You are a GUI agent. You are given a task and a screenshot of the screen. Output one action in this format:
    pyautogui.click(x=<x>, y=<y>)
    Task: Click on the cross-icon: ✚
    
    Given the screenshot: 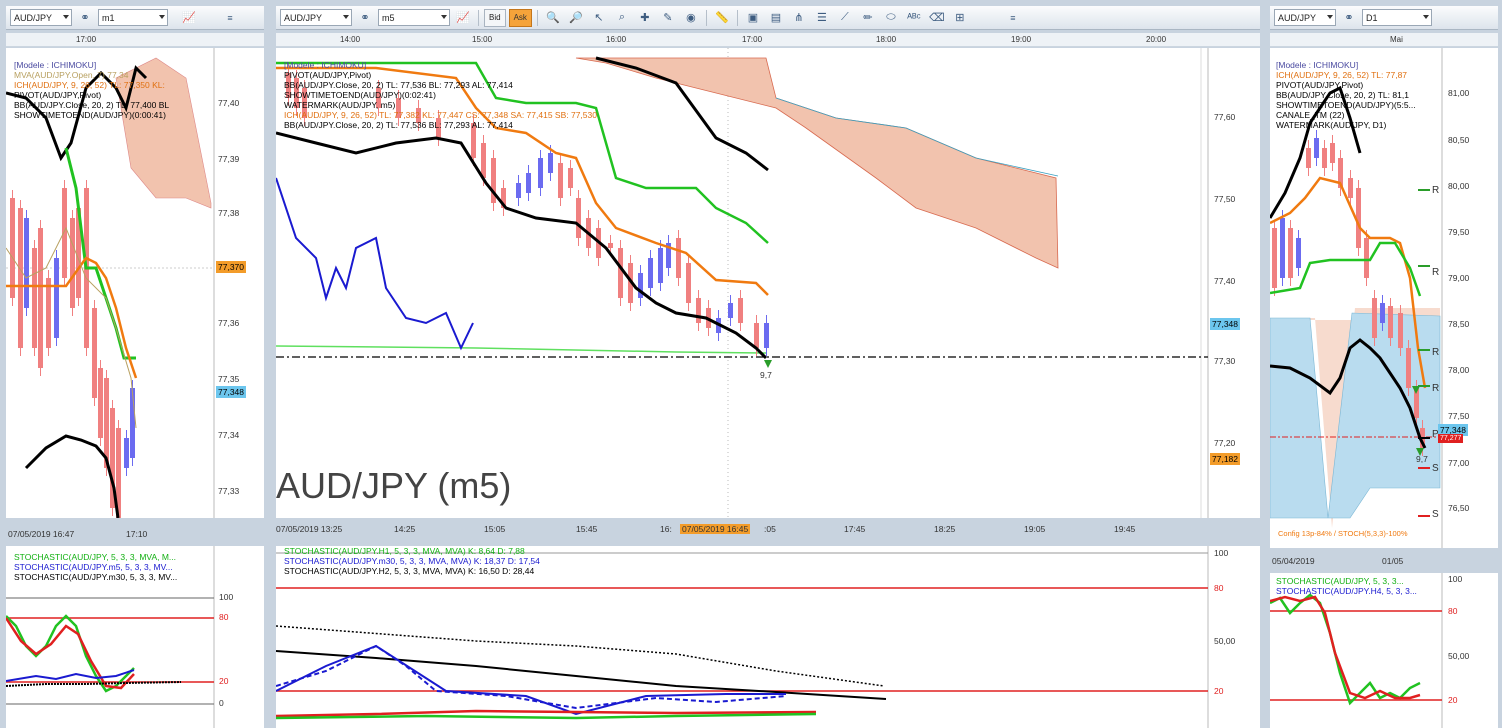 What is the action you would take?
    pyautogui.click(x=645, y=18)
    